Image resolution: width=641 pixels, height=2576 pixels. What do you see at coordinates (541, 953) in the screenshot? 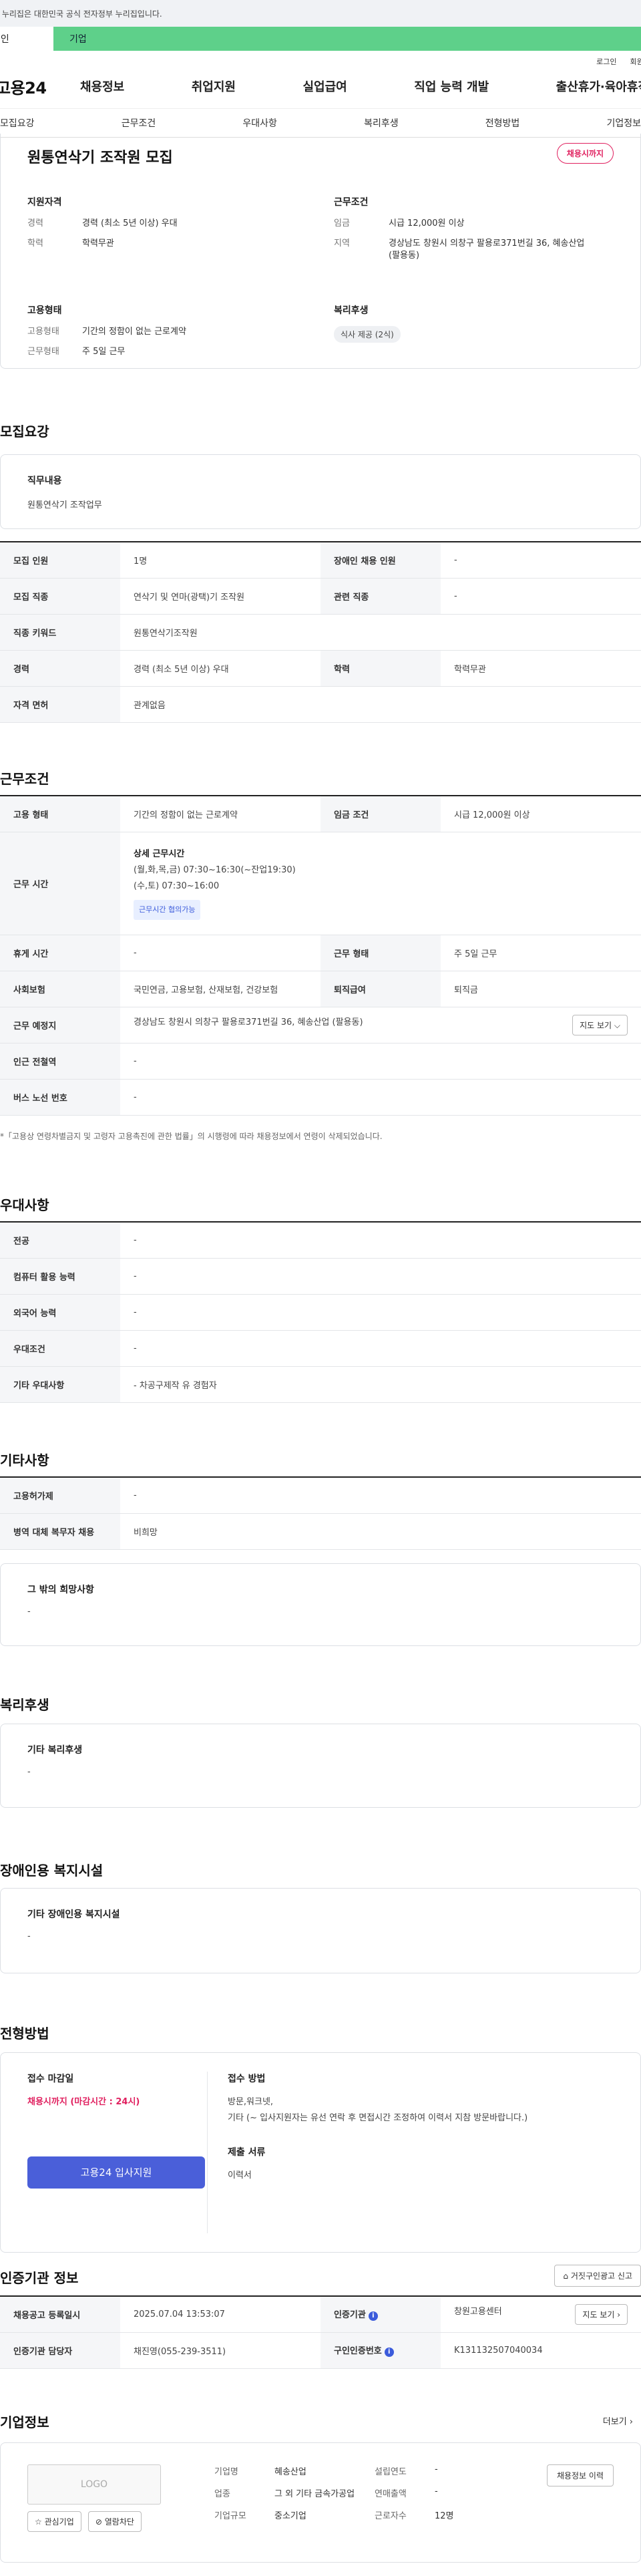
I see `table-value: 주 5일 근무` at bounding box center [541, 953].